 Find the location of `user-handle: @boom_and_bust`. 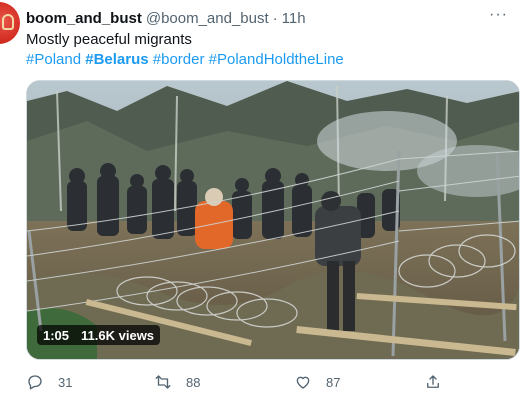

user-handle: @boom_and_bust is located at coordinates (207, 18).